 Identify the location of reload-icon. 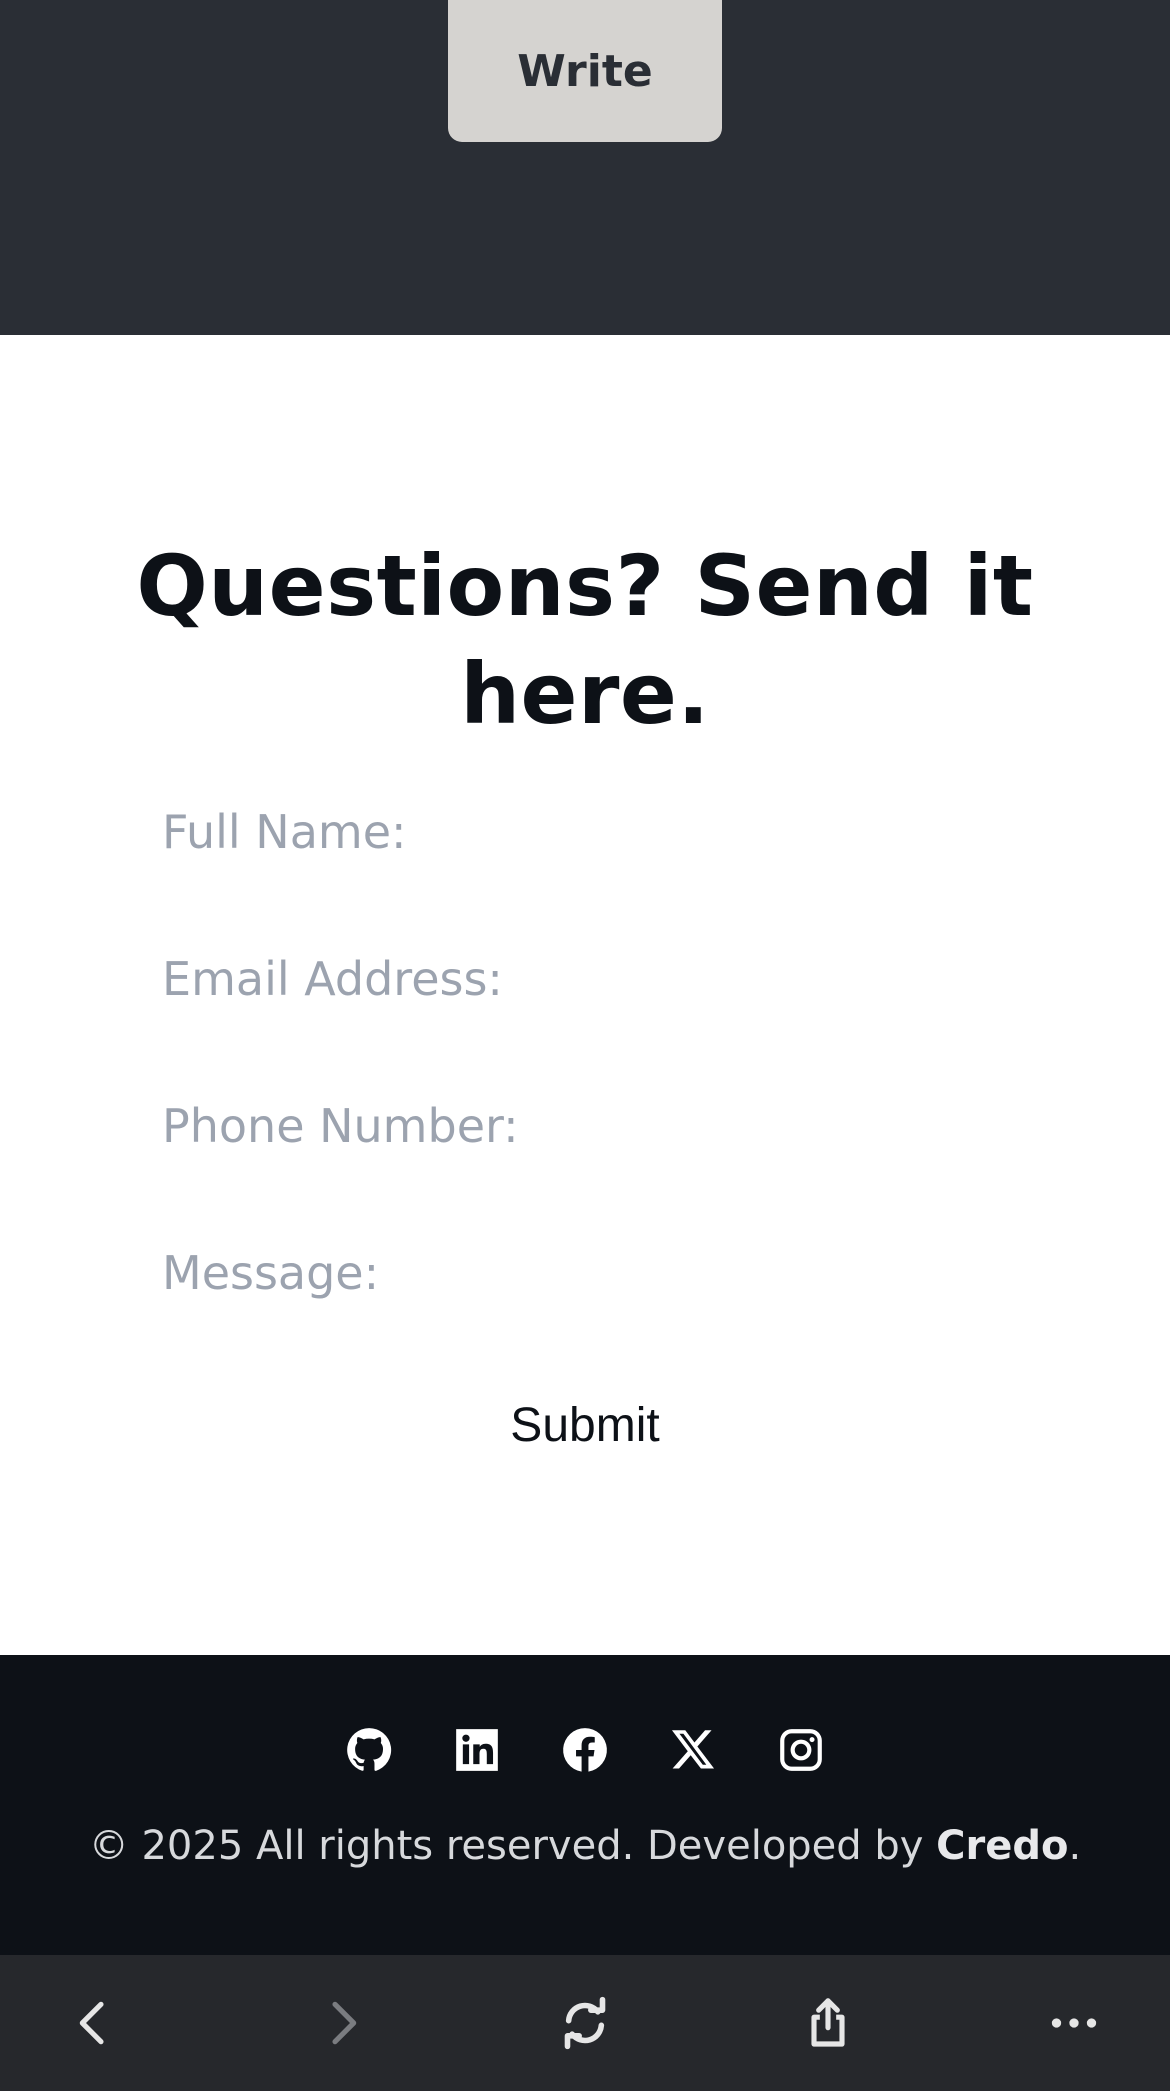
(585, 2023).